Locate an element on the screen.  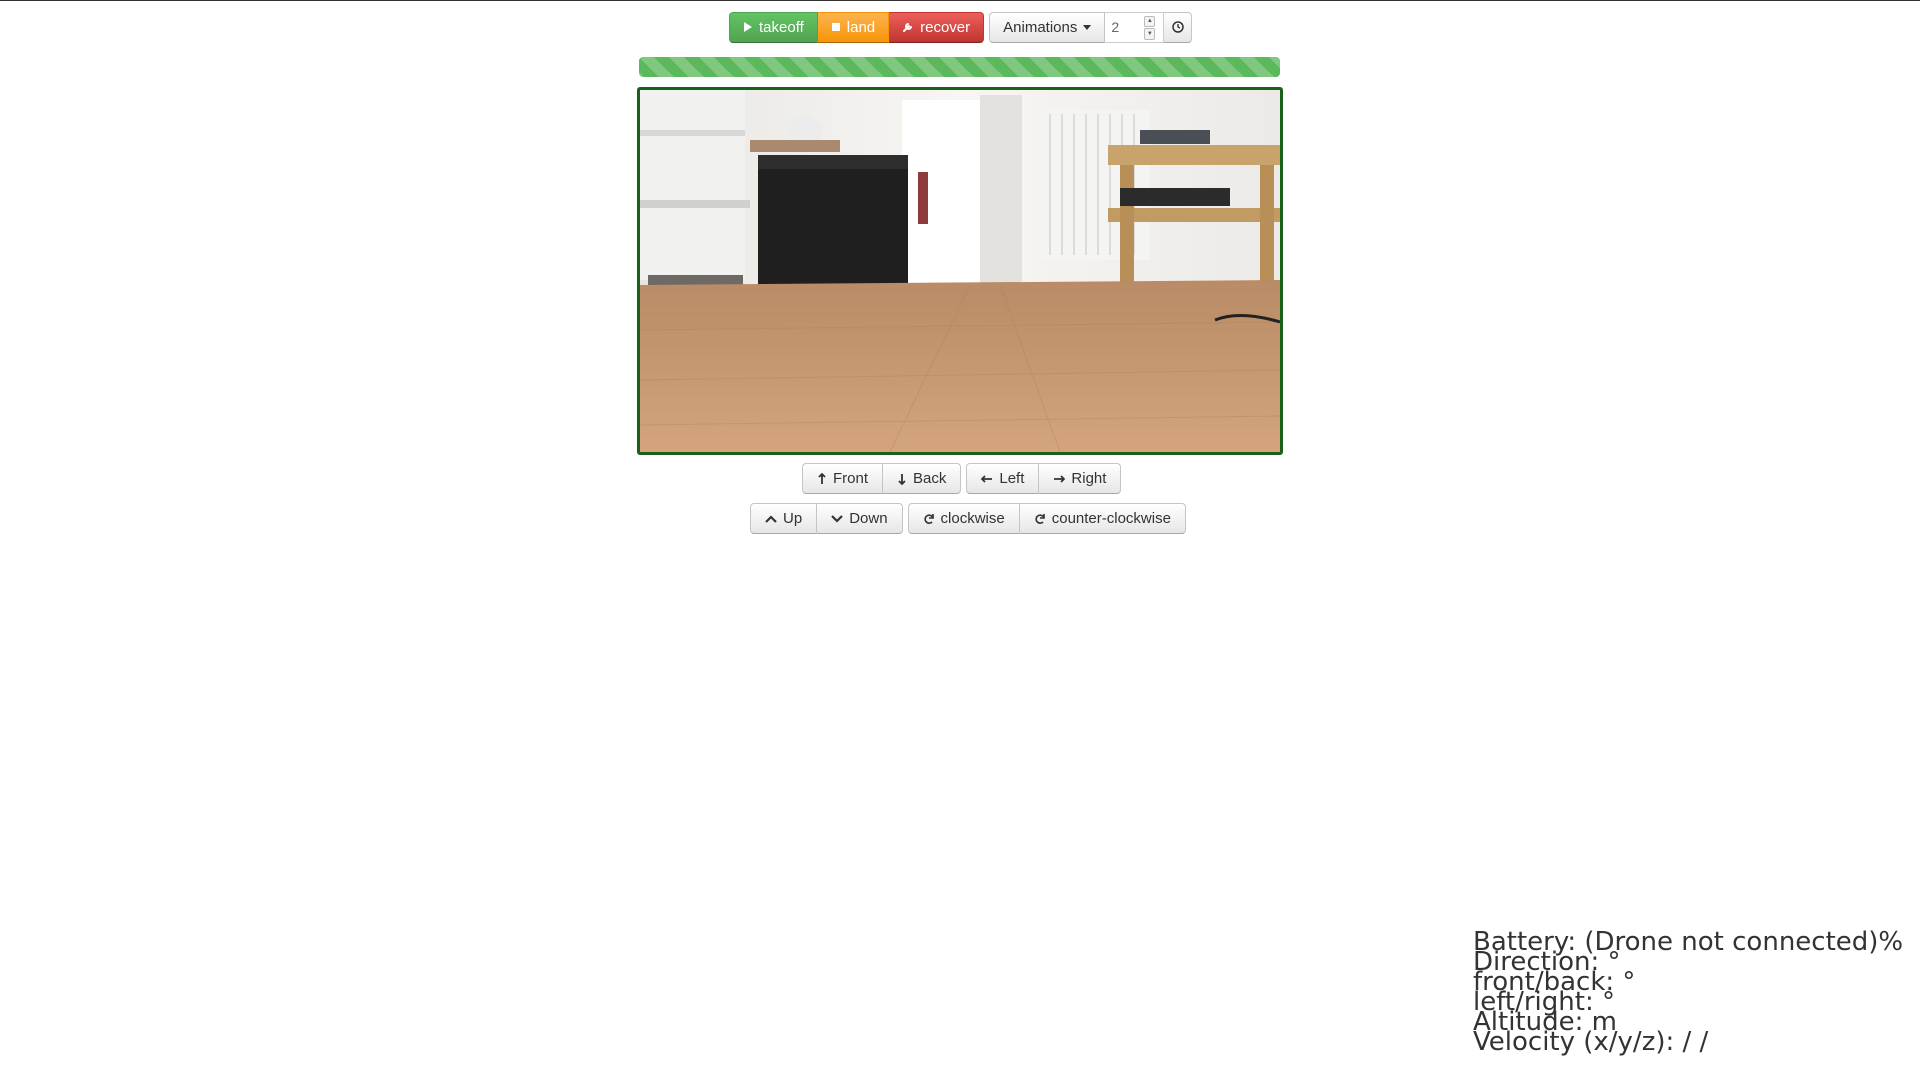
front-label: Front is located at coordinates (851, 478).